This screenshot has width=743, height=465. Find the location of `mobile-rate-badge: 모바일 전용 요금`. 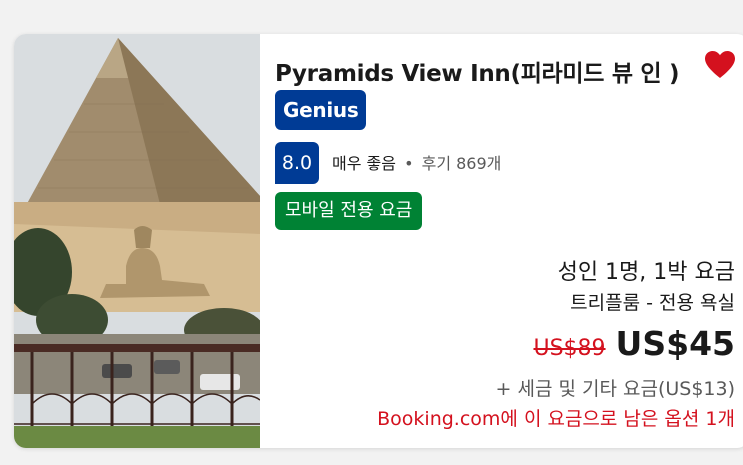

mobile-rate-badge: 모바일 전용 요금 is located at coordinates (349, 211).